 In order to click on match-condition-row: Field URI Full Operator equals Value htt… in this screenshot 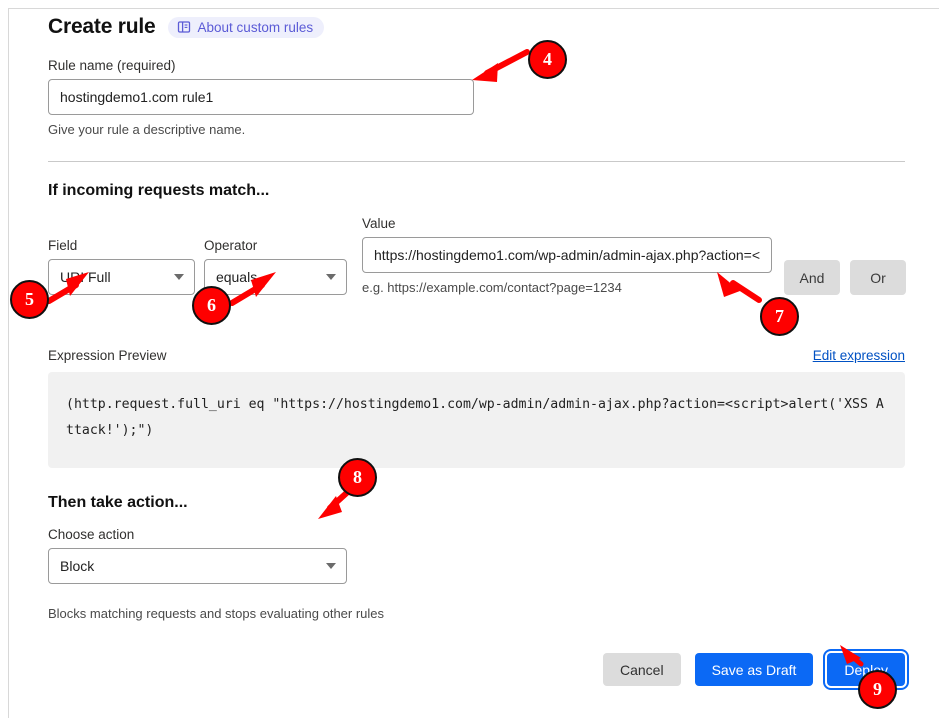, I will do `click(477, 255)`.